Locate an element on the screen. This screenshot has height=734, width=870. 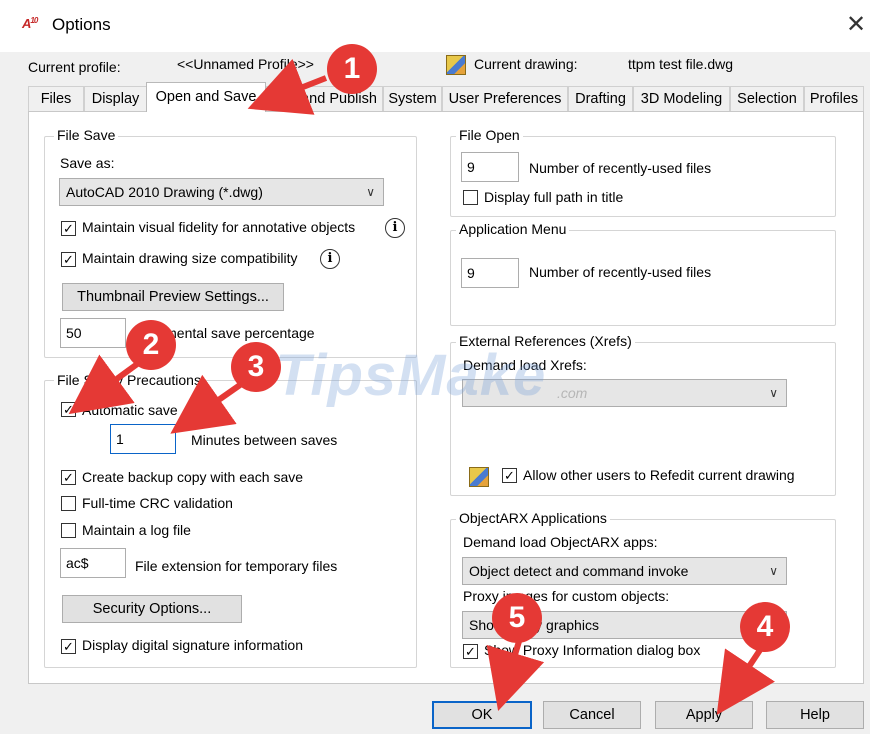
automatic-save-checkbox: ✓ is located at coordinates (68, 409).